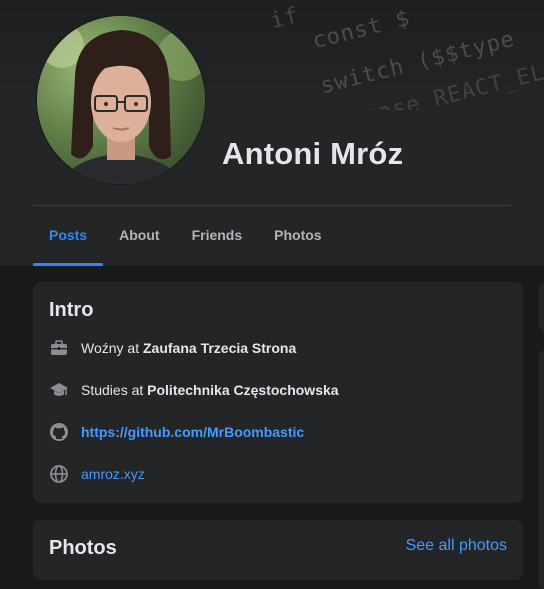 This screenshot has height=589, width=544. What do you see at coordinates (456, 546) in the screenshot?
I see `see-all-photos-link: See all photos` at bounding box center [456, 546].